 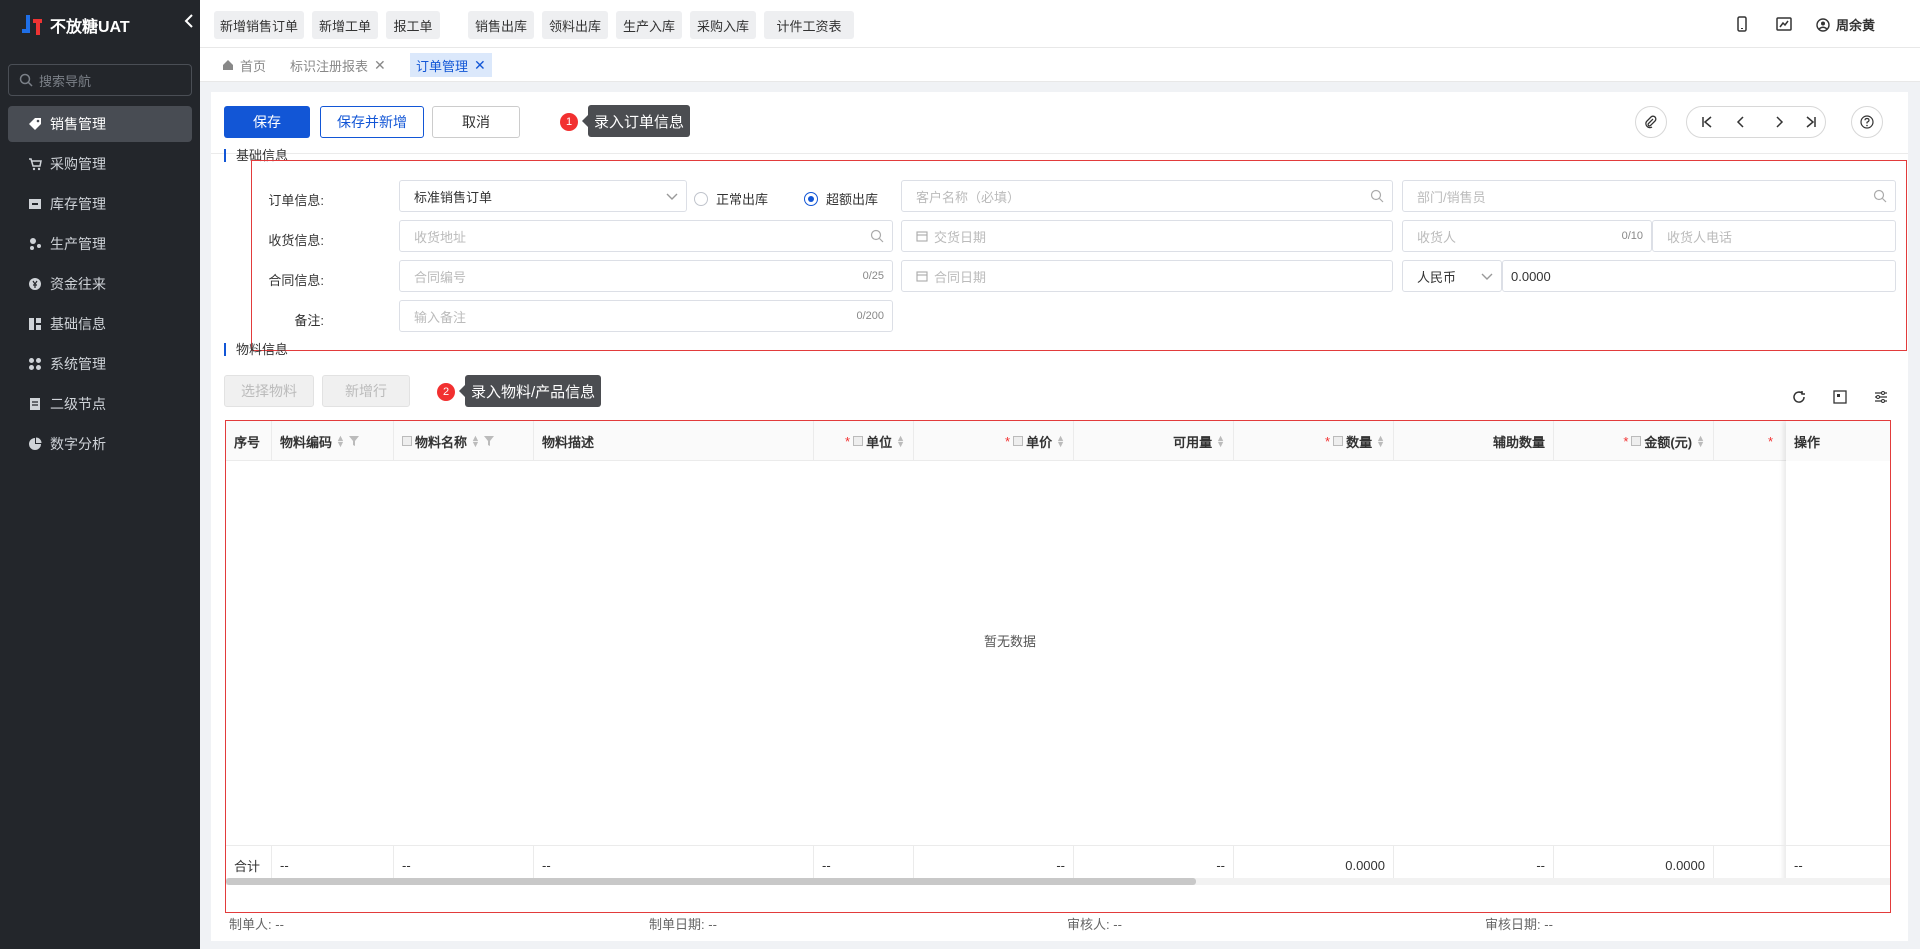 I want to click on currency-select: 人民币, so click(x=1452, y=276).